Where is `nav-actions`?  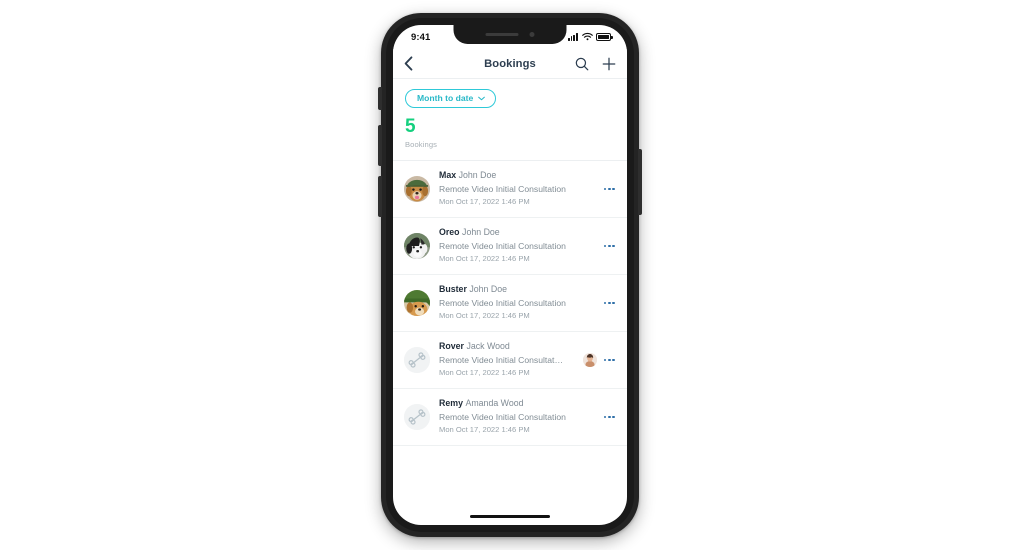 nav-actions is located at coordinates (595, 64).